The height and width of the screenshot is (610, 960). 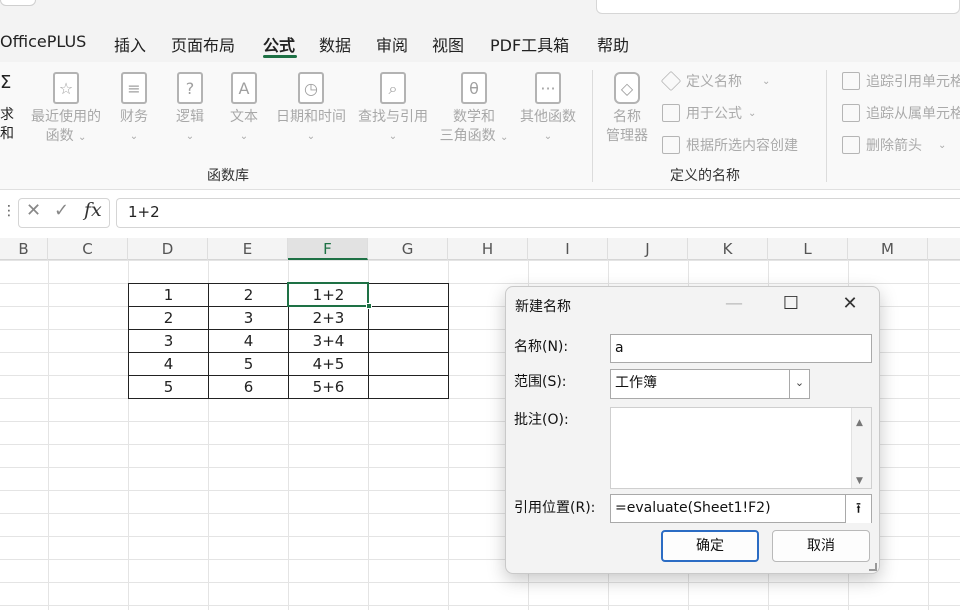 I want to click on table-row: 4 5 4+5, so click(x=288, y=364).